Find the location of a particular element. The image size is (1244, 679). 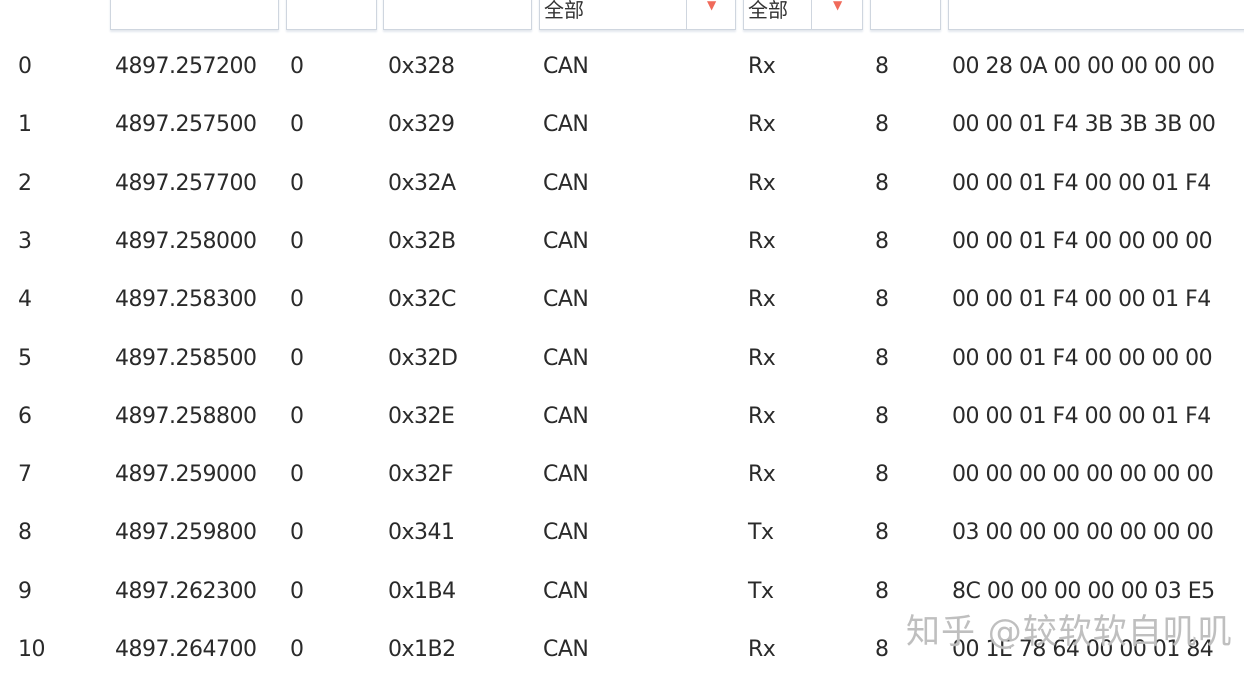

cell-time: 4897.258000 is located at coordinates (186, 241).